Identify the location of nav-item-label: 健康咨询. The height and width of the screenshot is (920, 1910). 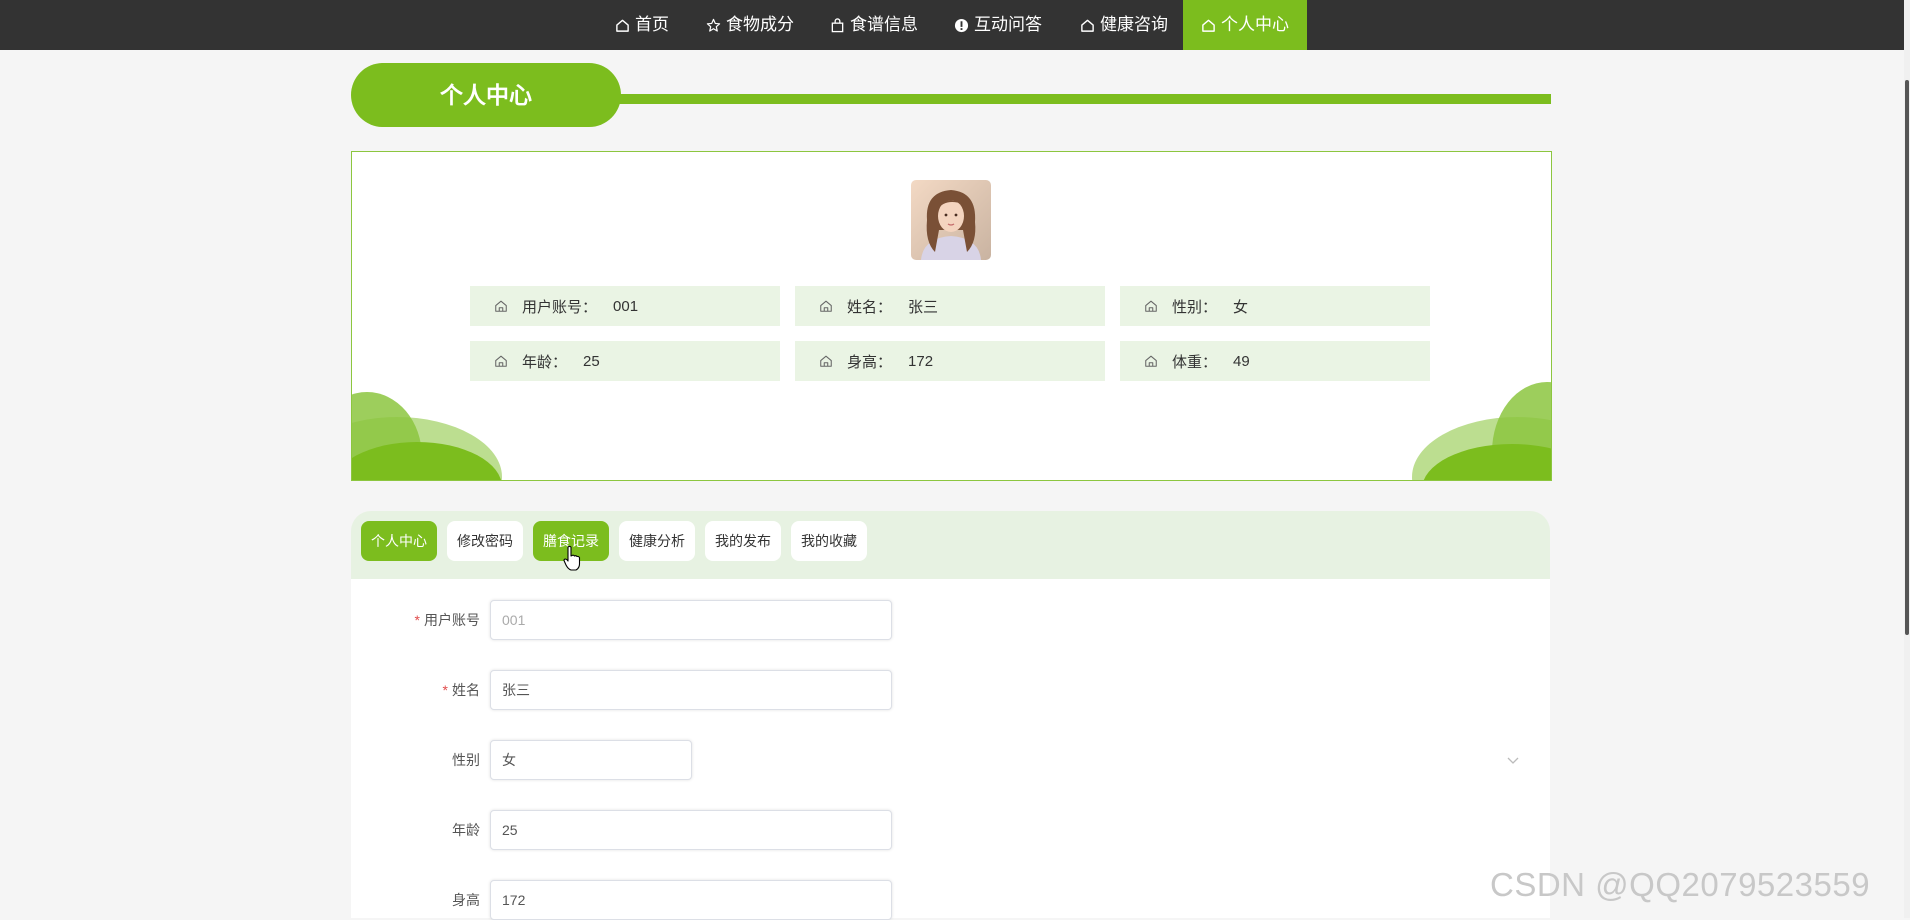
(1134, 24).